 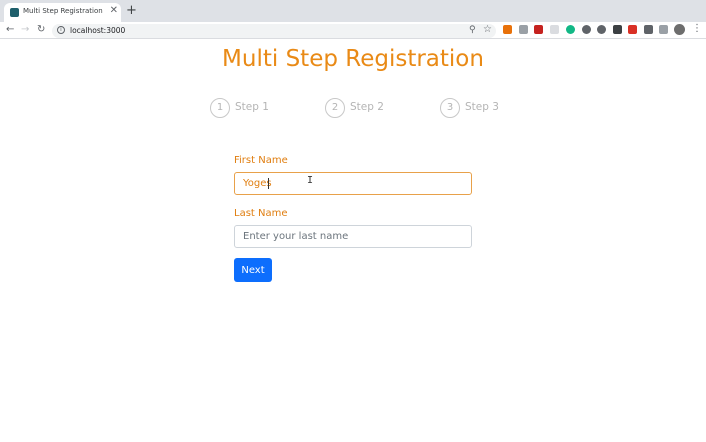 What do you see at coordinates (25, 30) in the screenshot?
I see `forward-icon: →` at bounding box center [25, 30].